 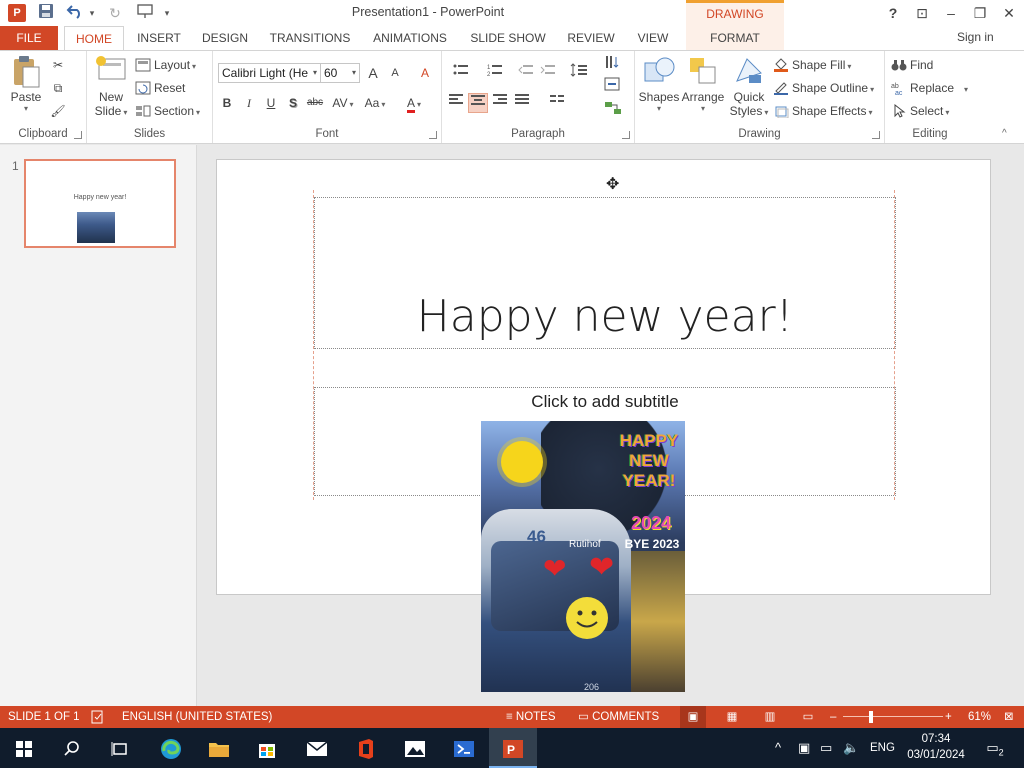 What do you see at coordinates (249, 103) in the screenshot?
I see `italic-button: I` at bounding box center [249, 103].